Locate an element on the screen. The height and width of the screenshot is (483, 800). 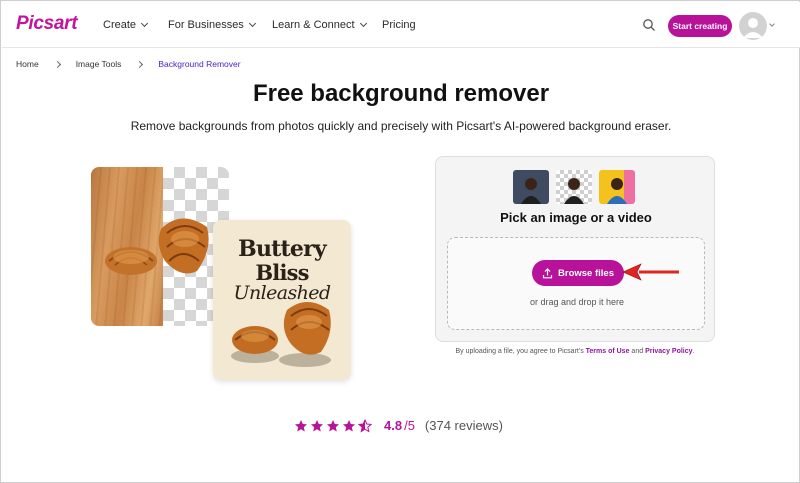
nav-for-businesses: For Businesses is located at coordinates (212, 25).